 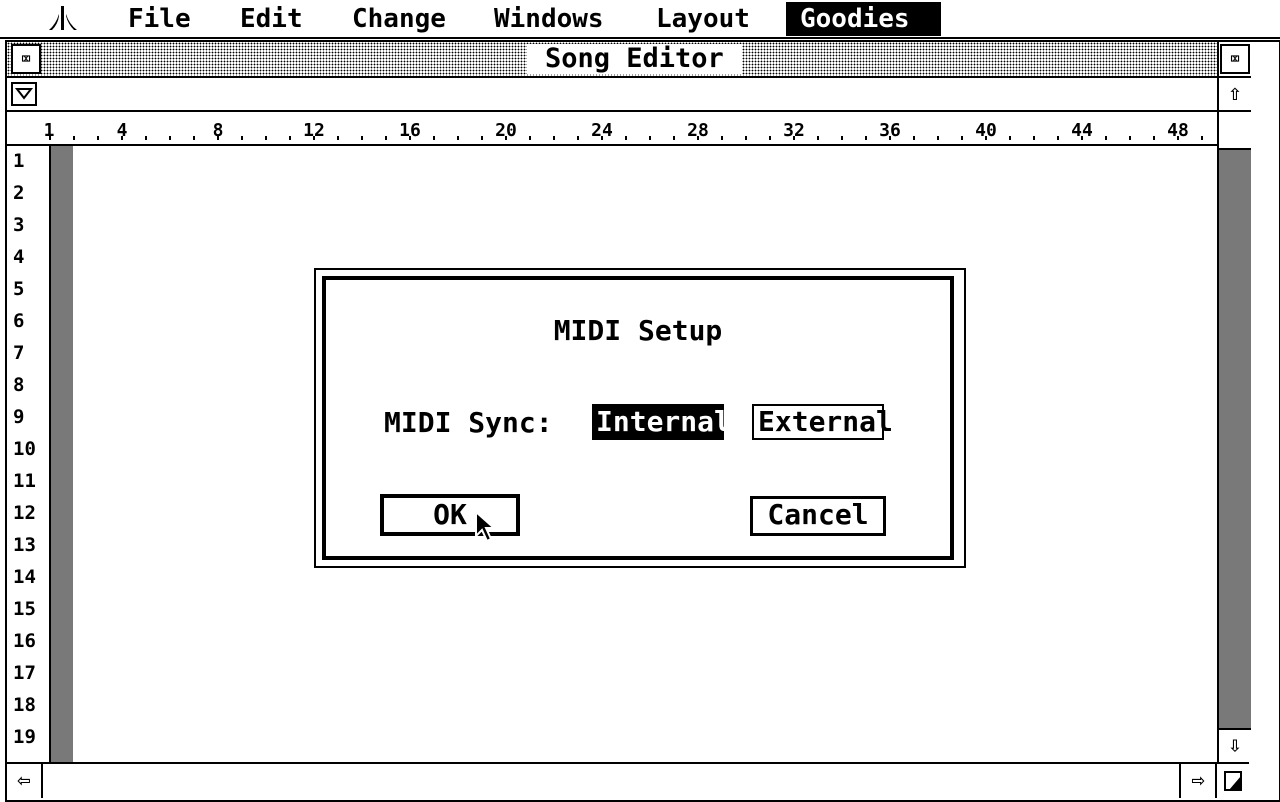 I want to click on vertical-scrollbar: ⌧ ⇧ ⇩, so click(x=1234, y=403).